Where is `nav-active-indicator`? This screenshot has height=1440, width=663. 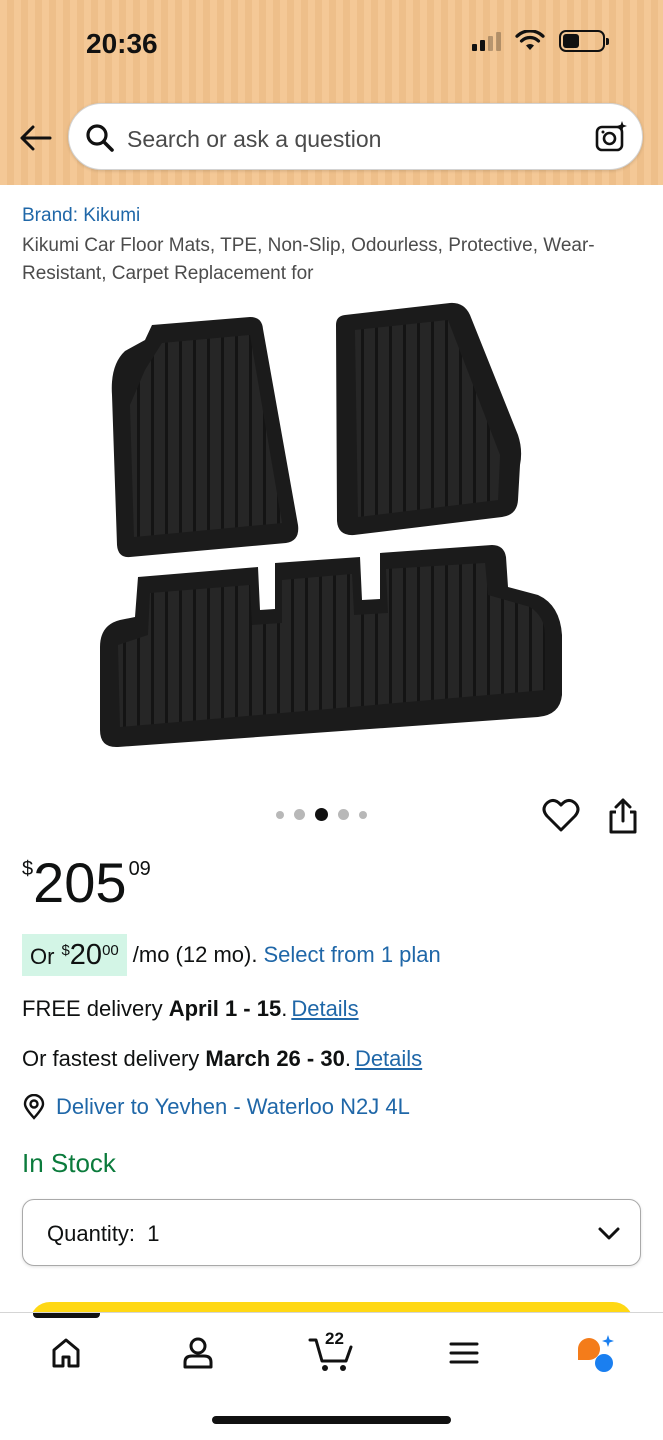 nav-active-indicator is located at coordinates (66, 1315).